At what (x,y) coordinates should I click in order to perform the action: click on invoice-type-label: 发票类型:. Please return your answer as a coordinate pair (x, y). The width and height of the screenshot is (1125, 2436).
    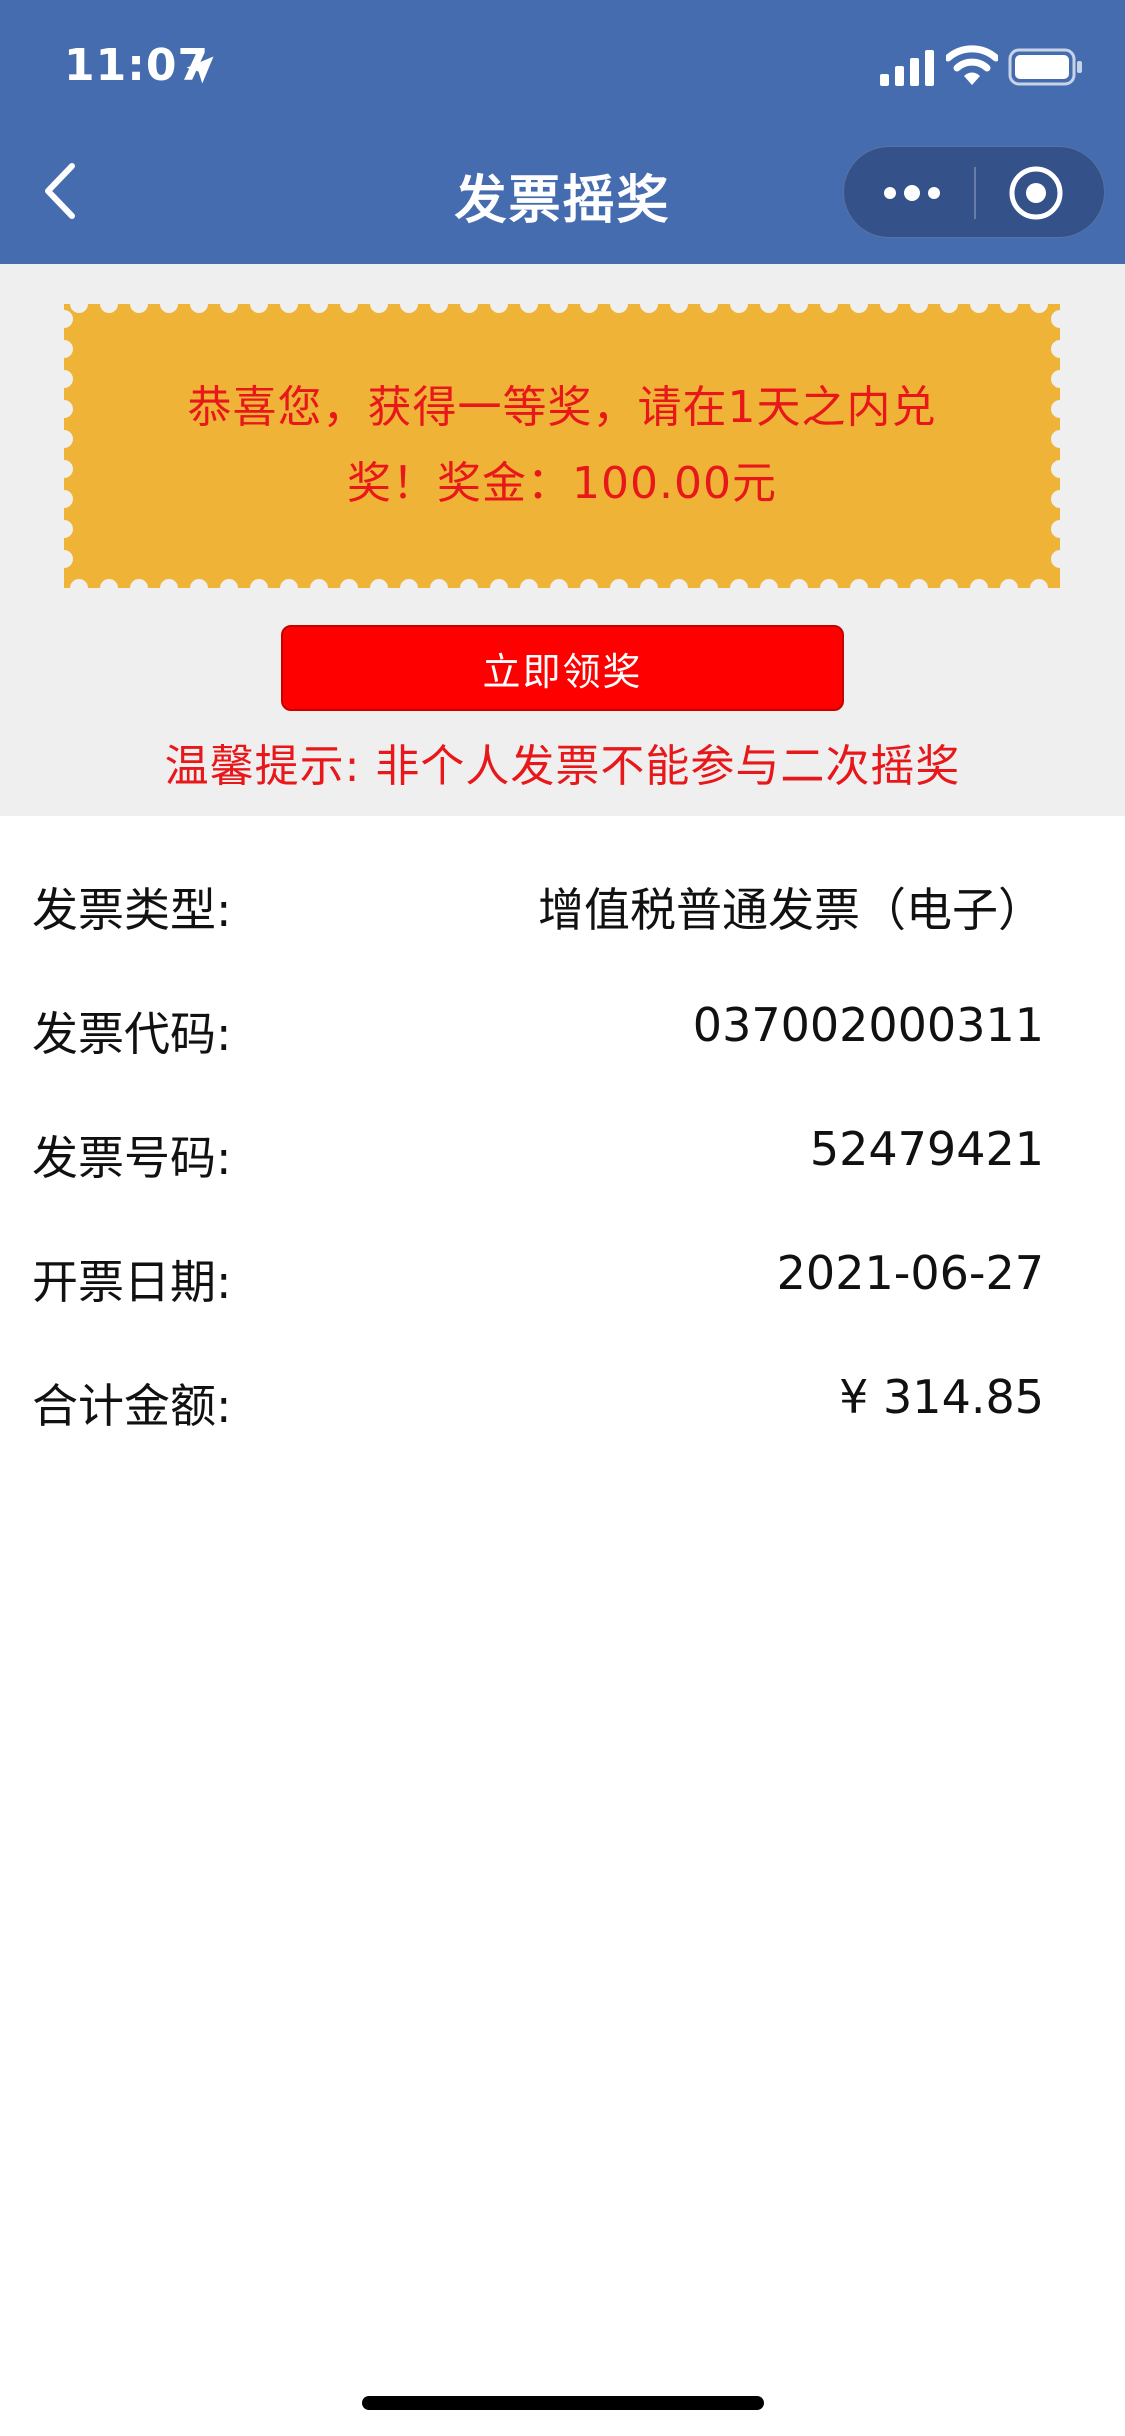
    Looking at the image, I should click on (132, 910).